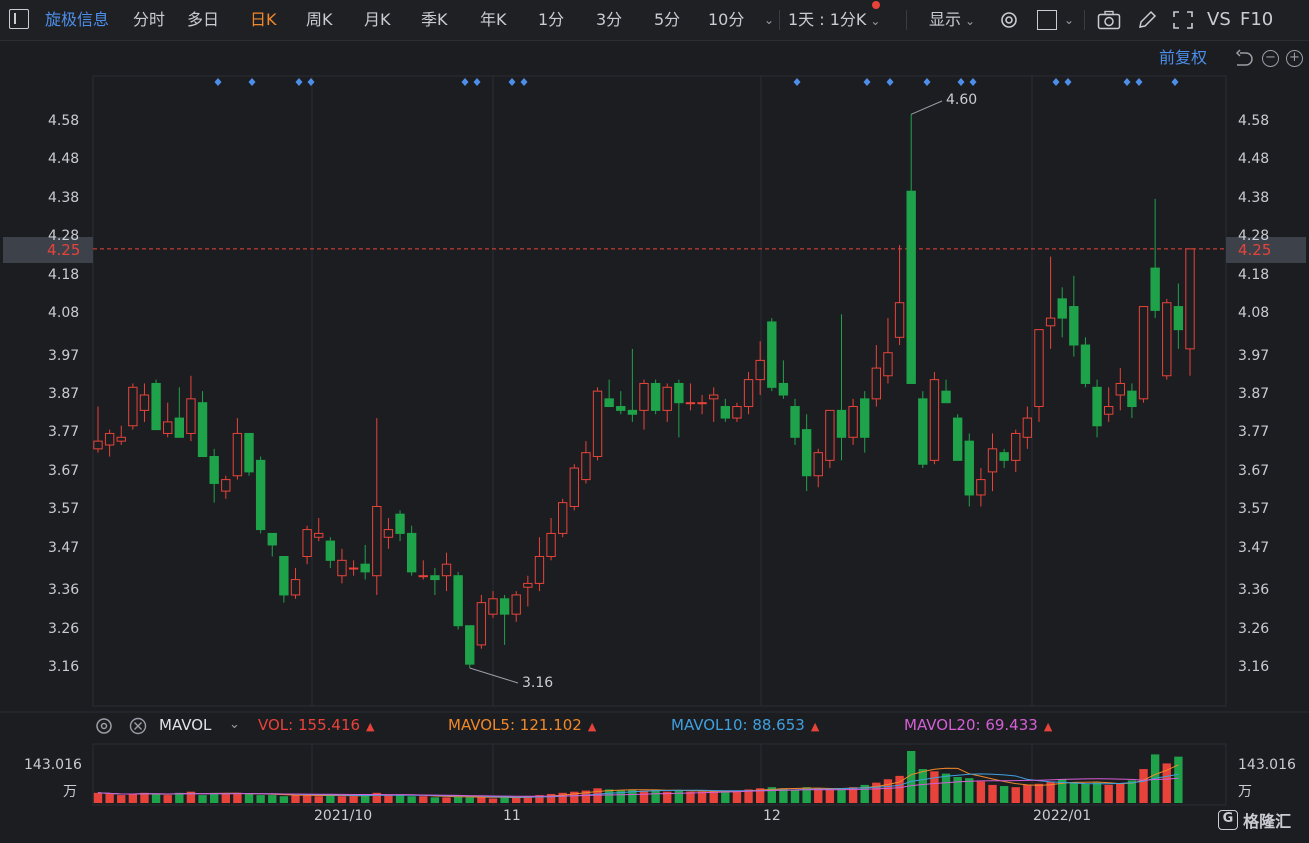 This screenshot has width=1309, height=843. What do you see at coordinates (1254, 628) in the screenshot?
I see `price-tick-label: 3.26` at bounding box center [1254, 628].